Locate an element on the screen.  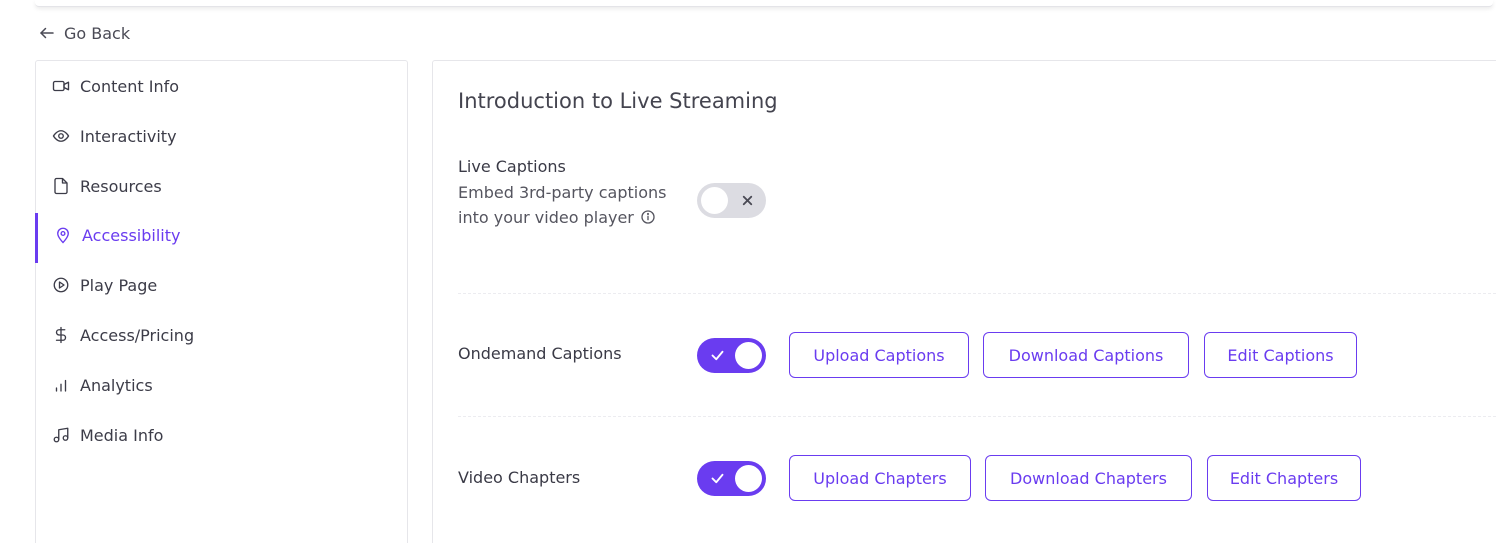
bar-chart-icon is located at coordinates (61, 385).